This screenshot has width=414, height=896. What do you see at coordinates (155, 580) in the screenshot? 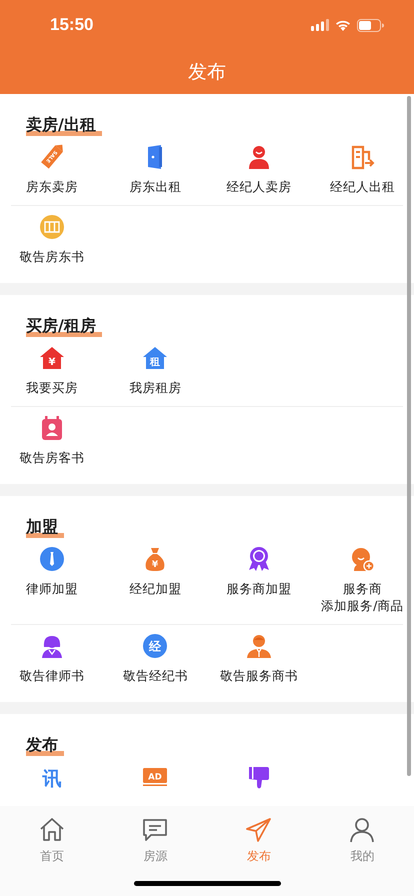
I see `menu-item: ¥ 经纪加盟` at bounding box center [155, 580].